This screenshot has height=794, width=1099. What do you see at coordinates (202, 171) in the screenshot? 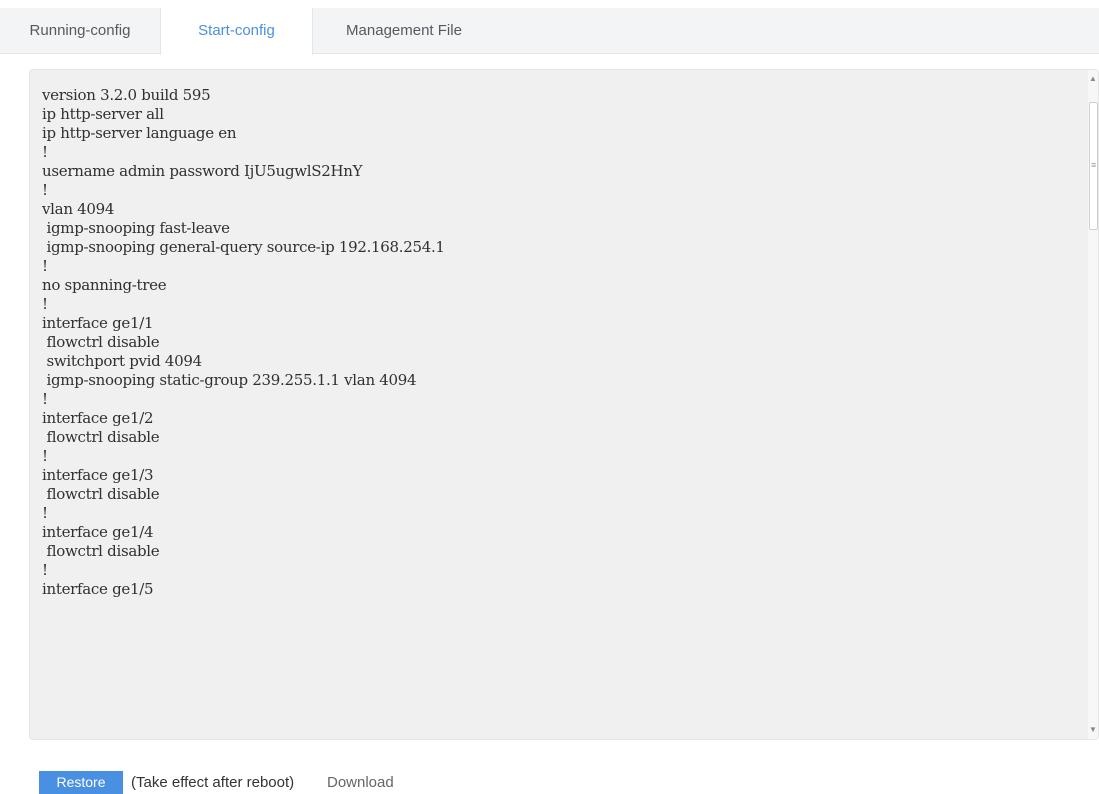
I see `config-line: username admin password IjU5ugwlS2HnY` at bounding box center [202, 171].